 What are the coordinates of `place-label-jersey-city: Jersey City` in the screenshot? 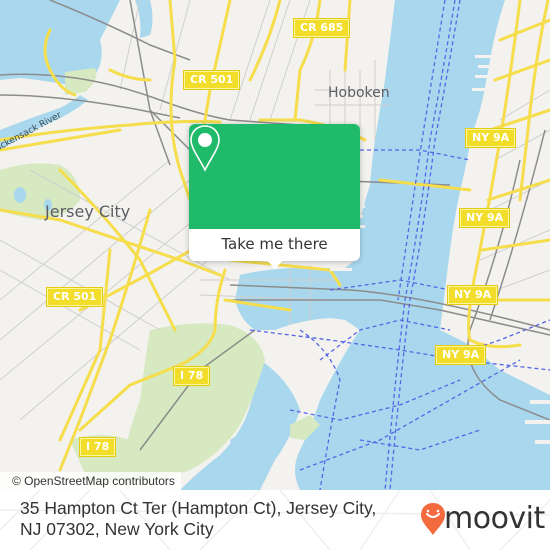 It's located at (88, 211).